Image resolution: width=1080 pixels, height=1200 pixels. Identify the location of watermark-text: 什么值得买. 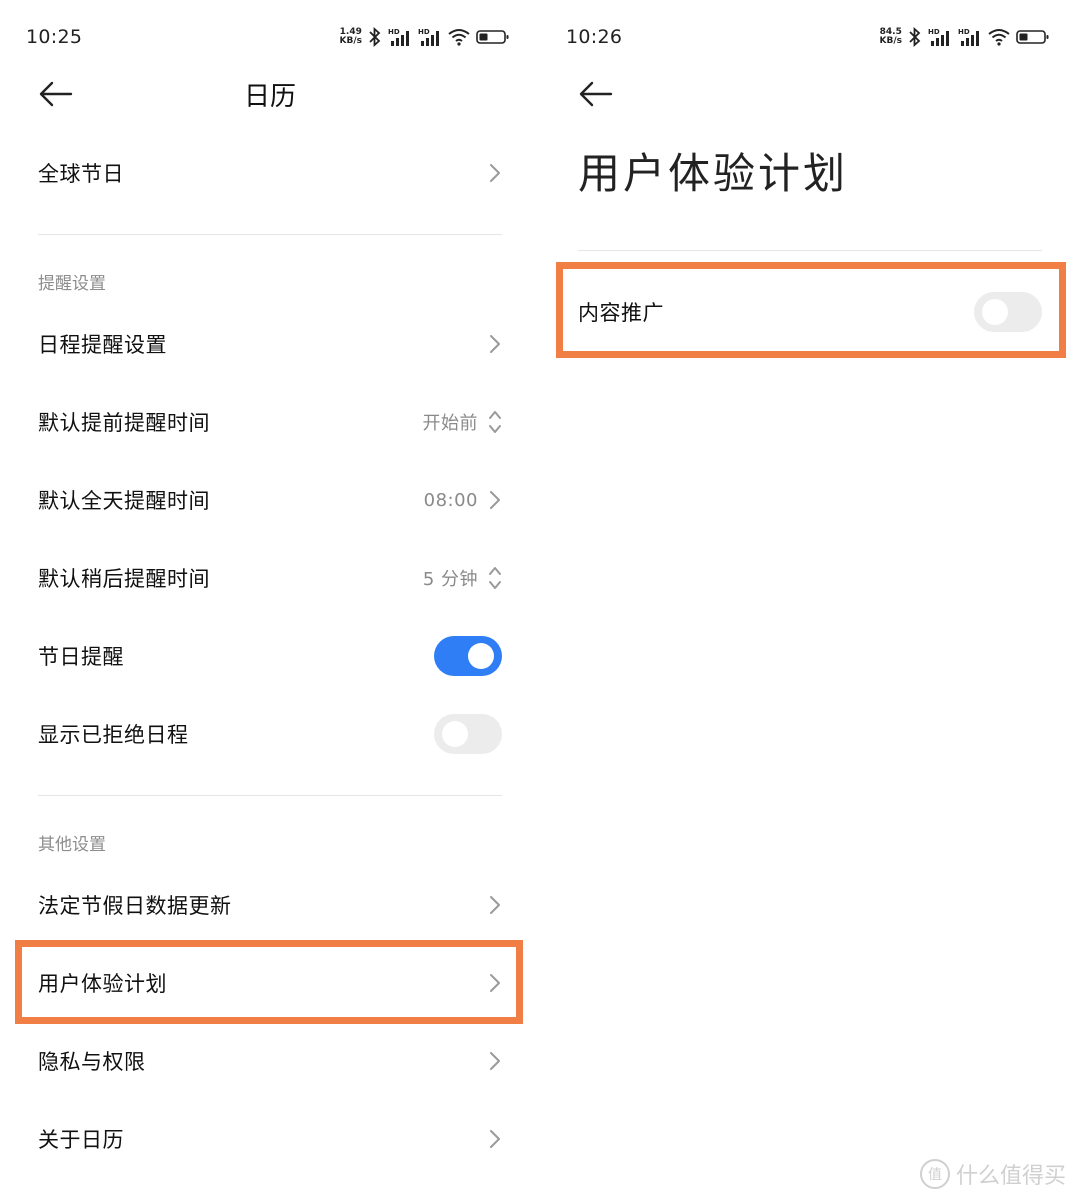
(1010, 1176).